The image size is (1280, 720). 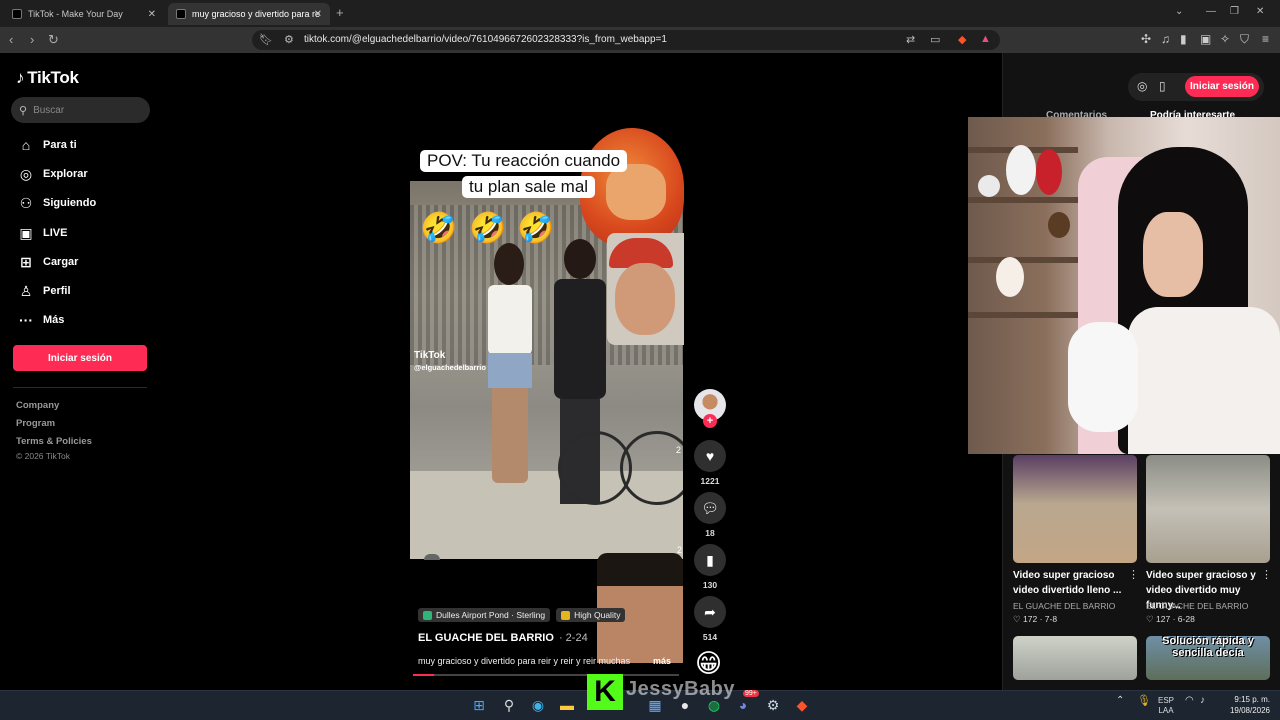 I want to click on comment-button: 💬︎, so click(x=710, y=508).